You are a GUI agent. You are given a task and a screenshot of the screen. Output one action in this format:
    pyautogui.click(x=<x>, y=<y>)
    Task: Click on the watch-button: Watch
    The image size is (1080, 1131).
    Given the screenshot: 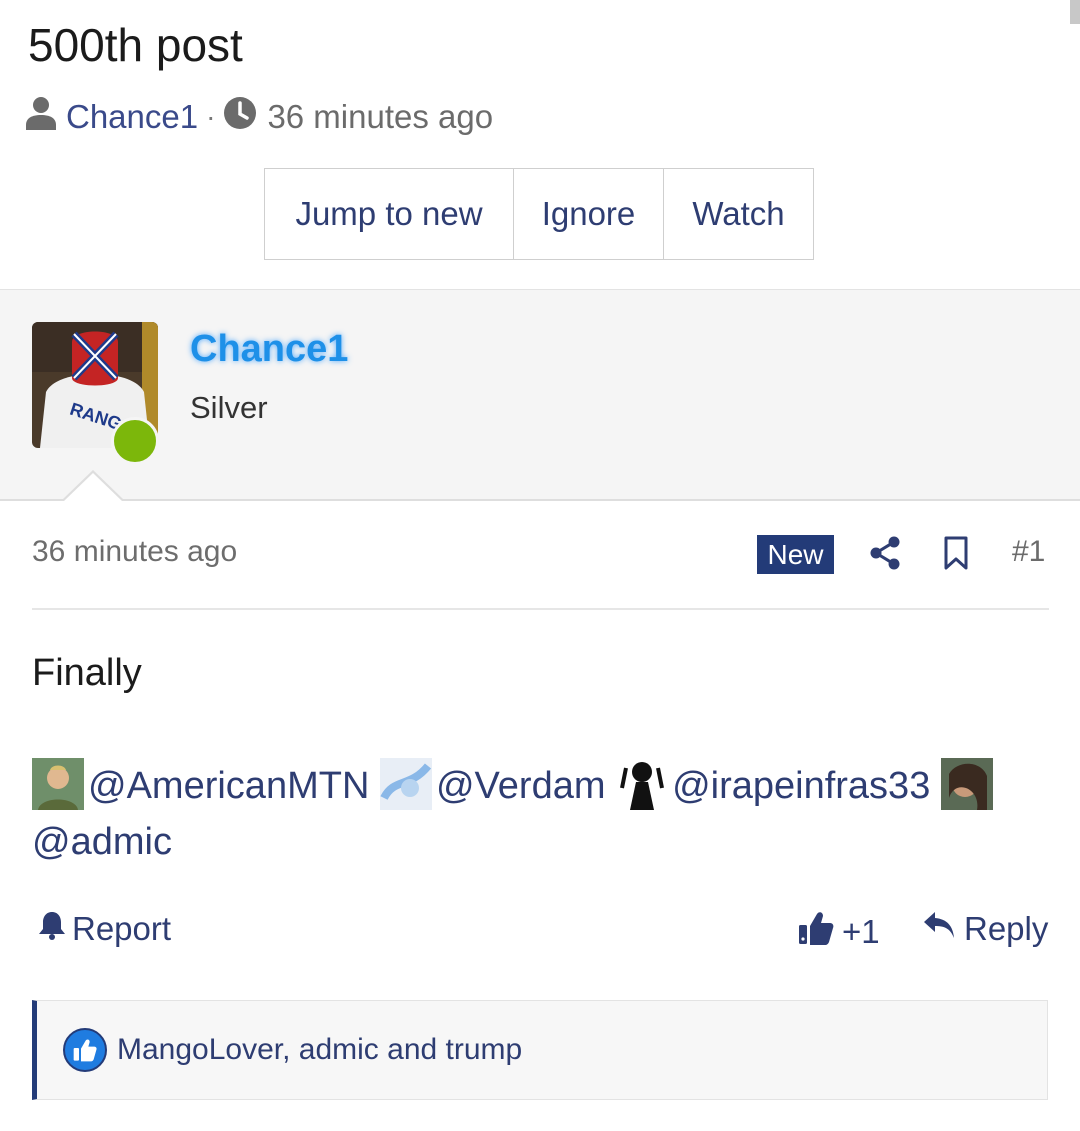 What is the action you would take?
    pyautogui.click(x=738, y=214)
    